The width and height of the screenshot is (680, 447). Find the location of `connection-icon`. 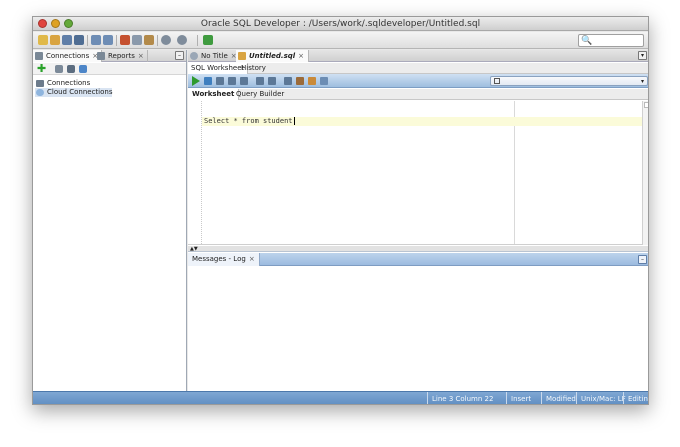

connection-icon is located at coordinates (497, 81).